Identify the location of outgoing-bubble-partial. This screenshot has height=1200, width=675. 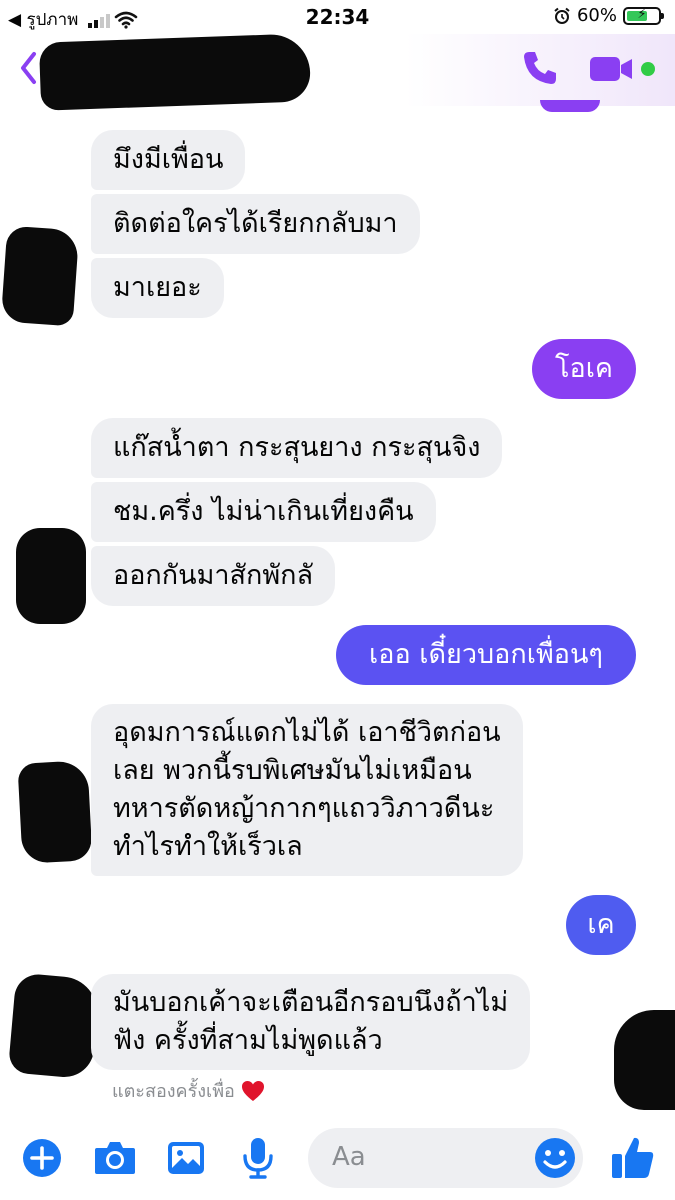
(570, 106).